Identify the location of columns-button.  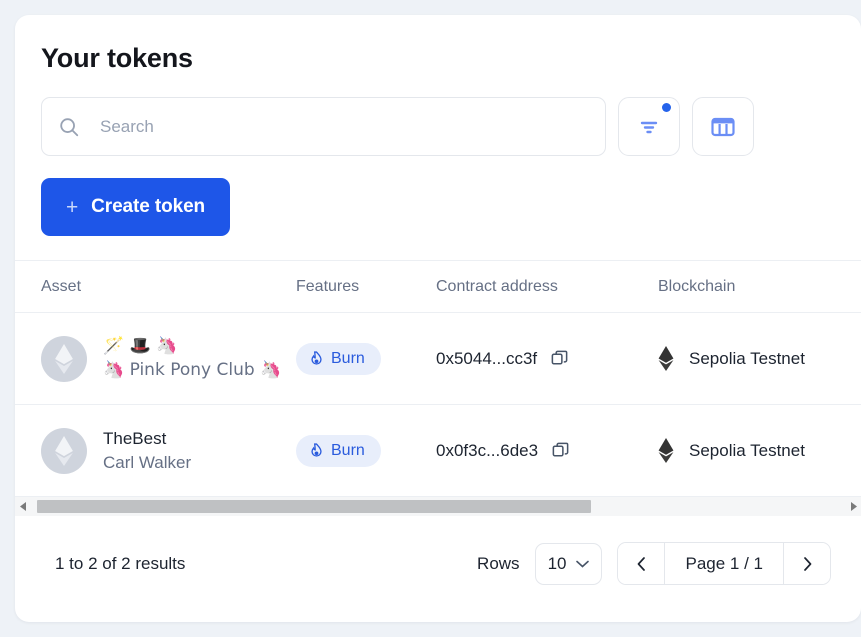
(723, 126).